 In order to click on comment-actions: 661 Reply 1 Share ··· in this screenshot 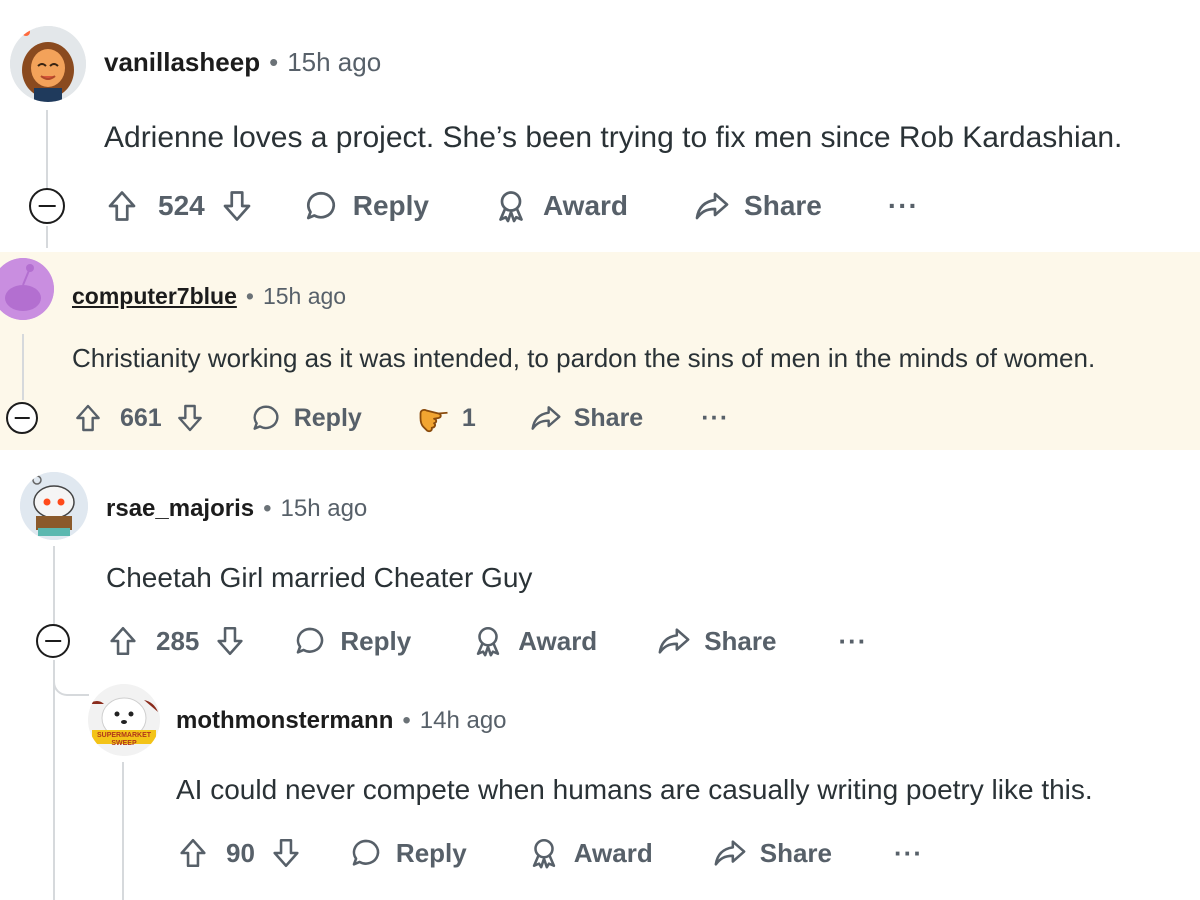, I will do `click(400, 418)`.